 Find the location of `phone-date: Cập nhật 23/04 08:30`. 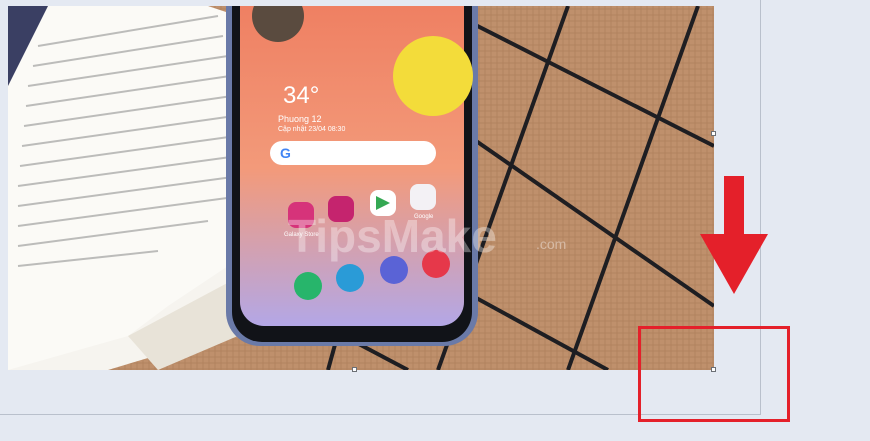

phone-date: Cập nhật 23/04 08:30 is located at coordinates (312, 129).